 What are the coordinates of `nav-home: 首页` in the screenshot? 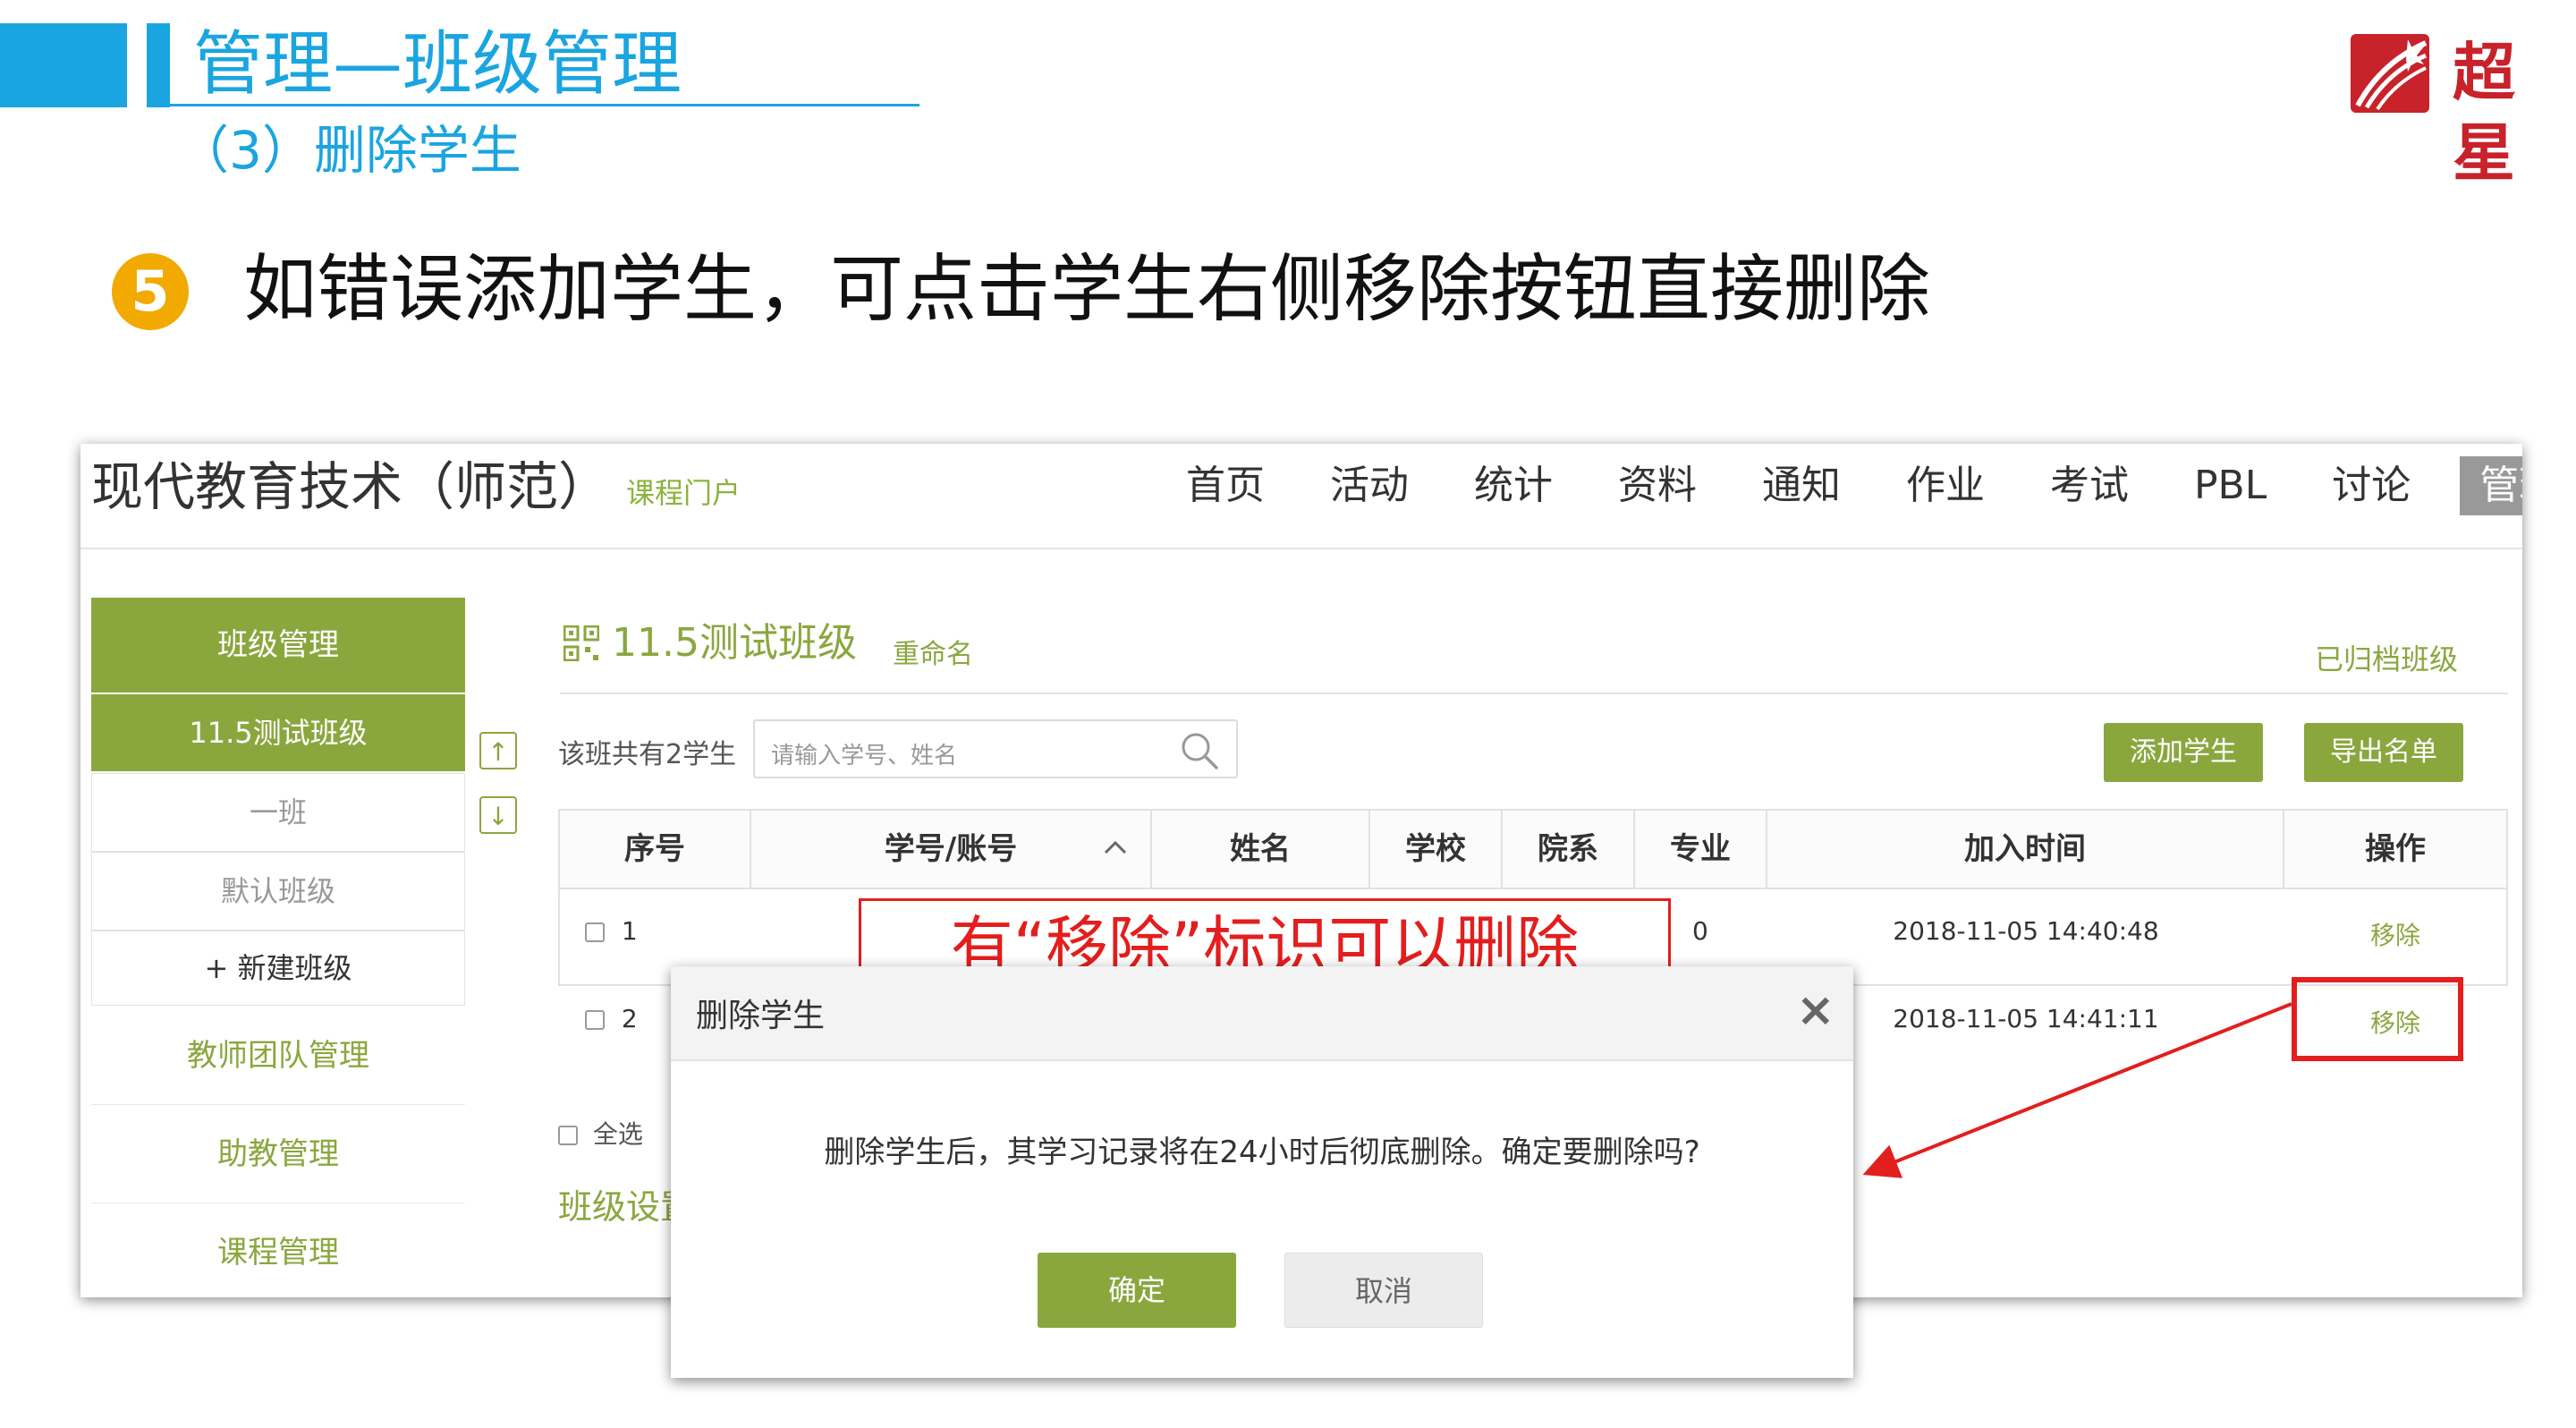 It's located at (1225, 485).